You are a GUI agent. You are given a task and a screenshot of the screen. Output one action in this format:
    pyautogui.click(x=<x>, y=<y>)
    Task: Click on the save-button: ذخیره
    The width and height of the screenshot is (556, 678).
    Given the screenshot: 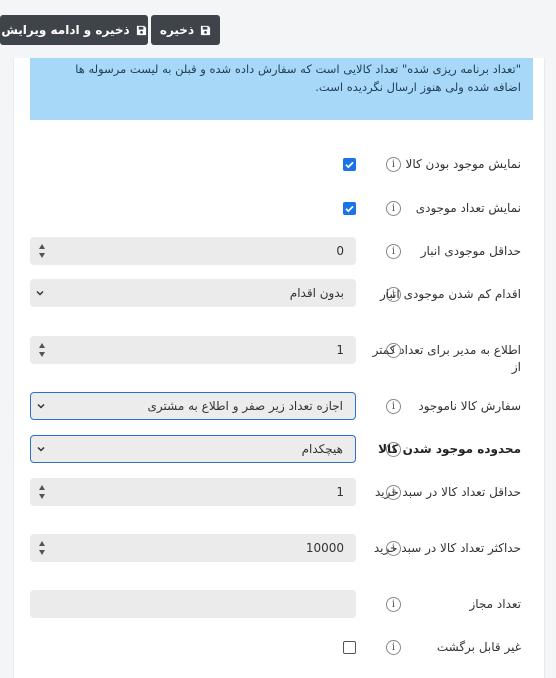 What is the action you would take?
    pyautogui.click(x=185, y=30)
    